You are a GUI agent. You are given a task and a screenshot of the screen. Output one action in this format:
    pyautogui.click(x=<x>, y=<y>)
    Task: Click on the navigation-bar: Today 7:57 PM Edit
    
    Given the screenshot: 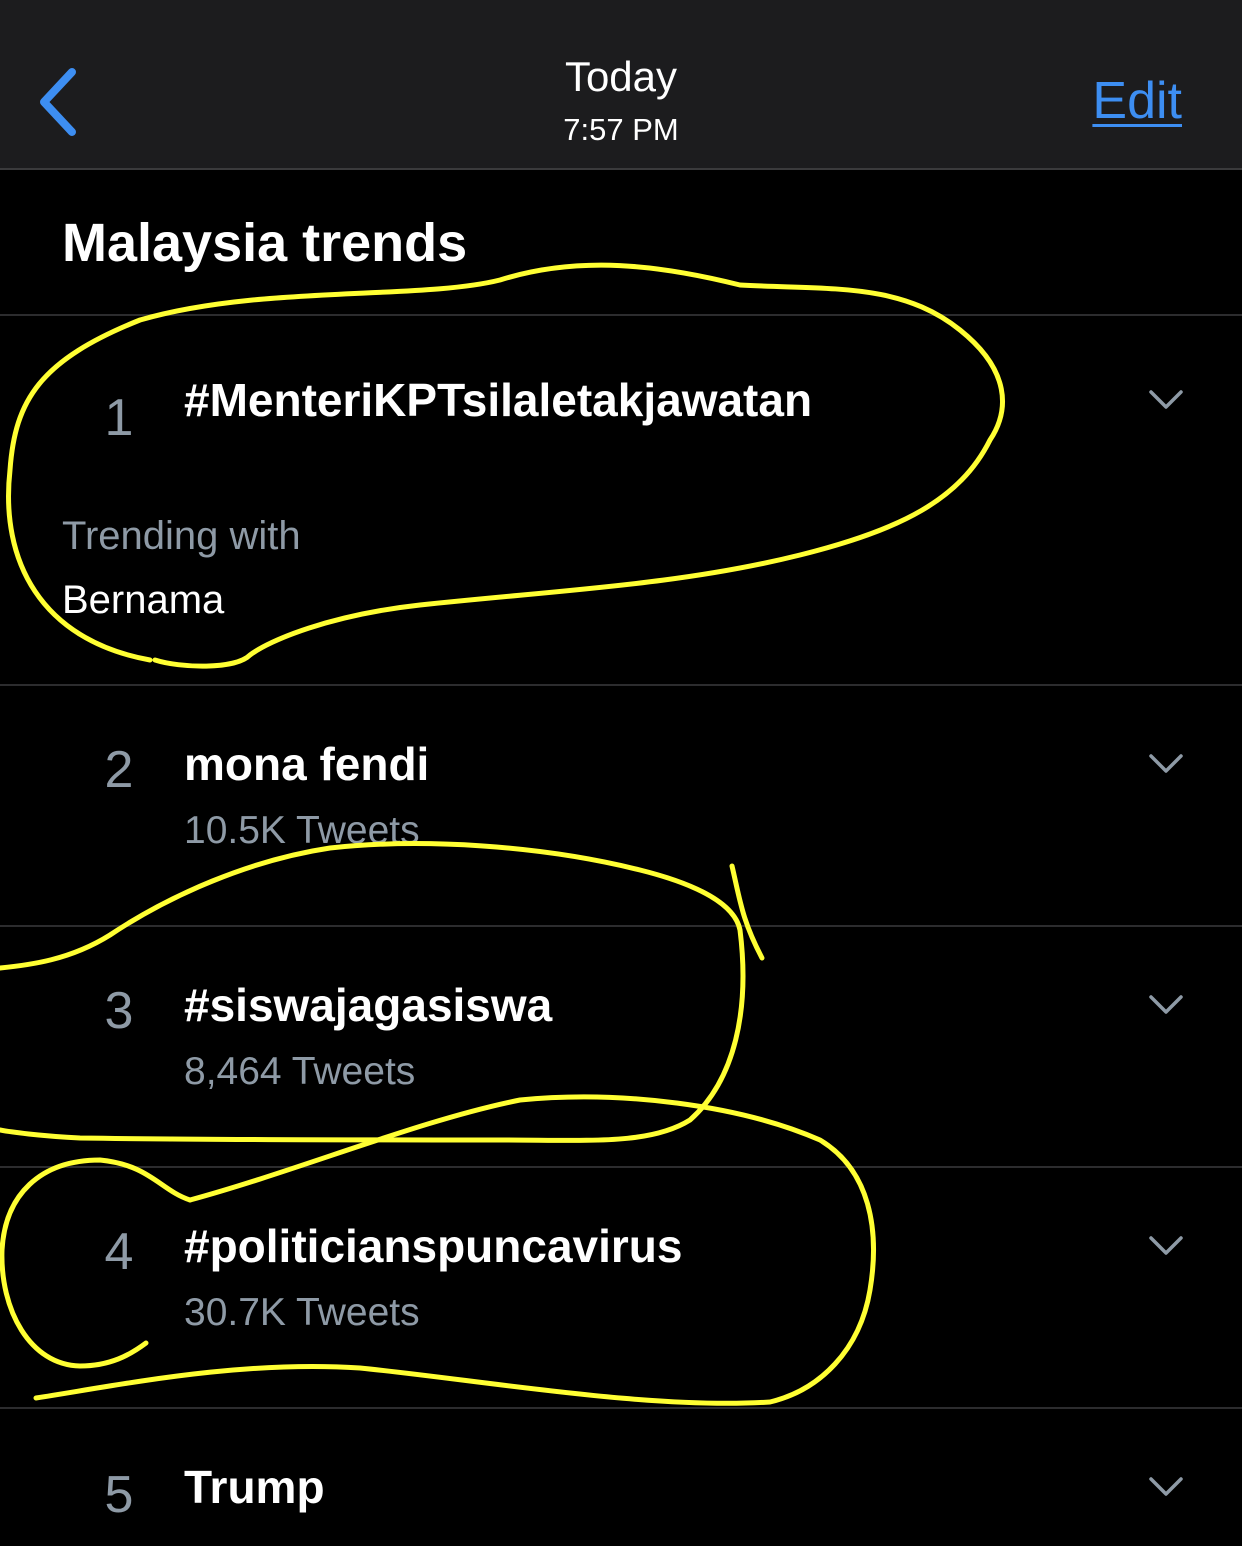 What is the action you would take?
    pyautogui.click(x=621, y=85)
    